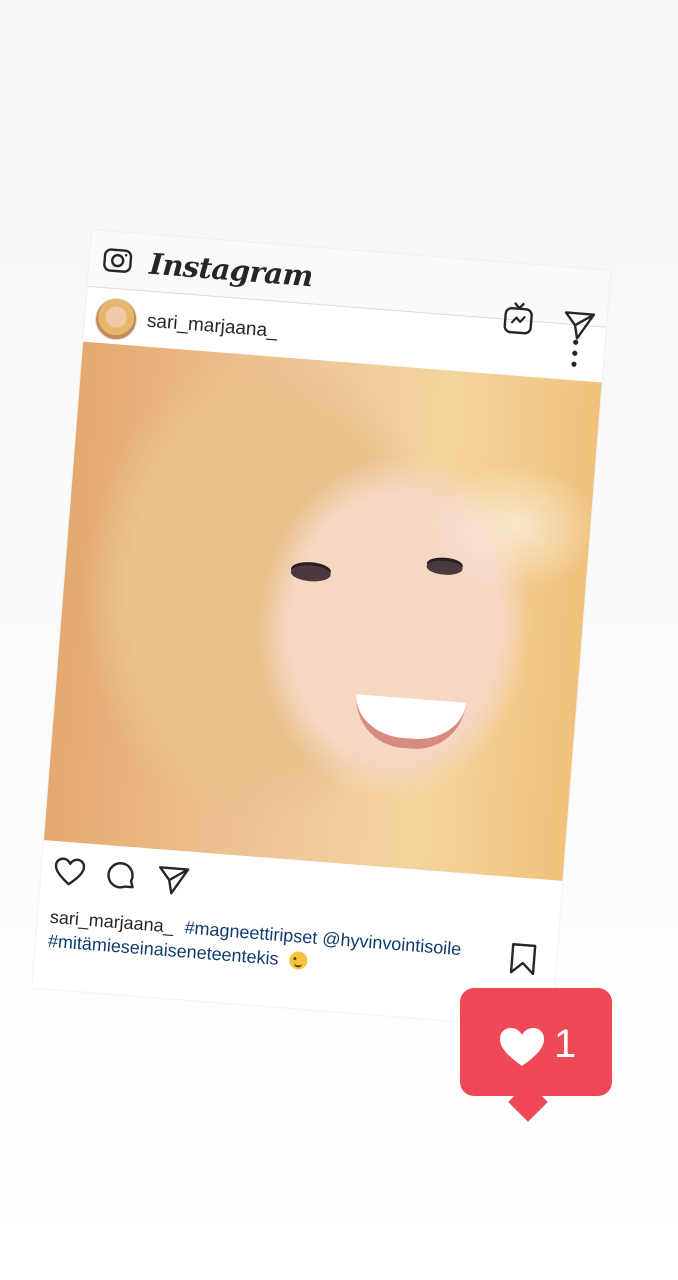  I want to click on photo-detail-smile, so click(409, 723).